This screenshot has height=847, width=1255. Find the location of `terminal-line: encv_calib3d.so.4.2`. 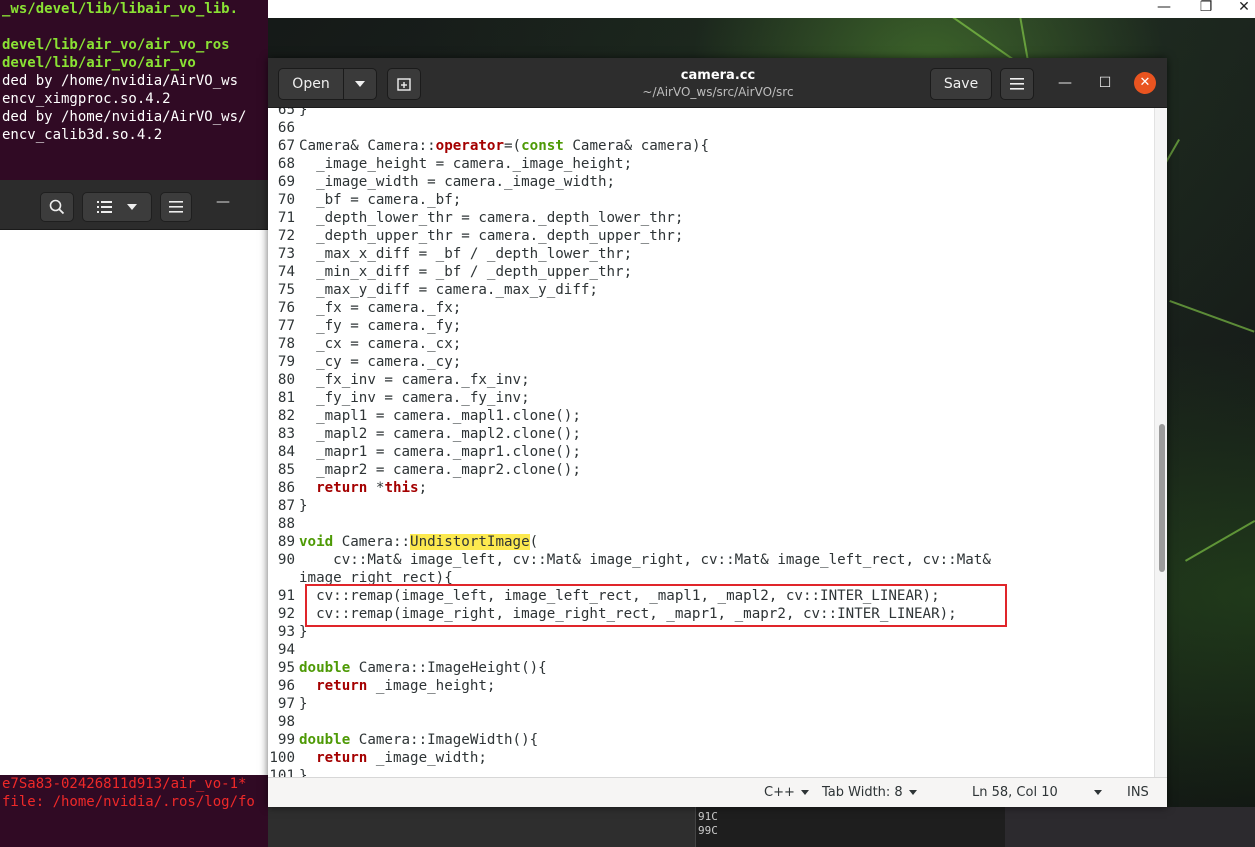

terminal-line: encv_calib3d.so.4.2 is located at coordinates (82, 135).